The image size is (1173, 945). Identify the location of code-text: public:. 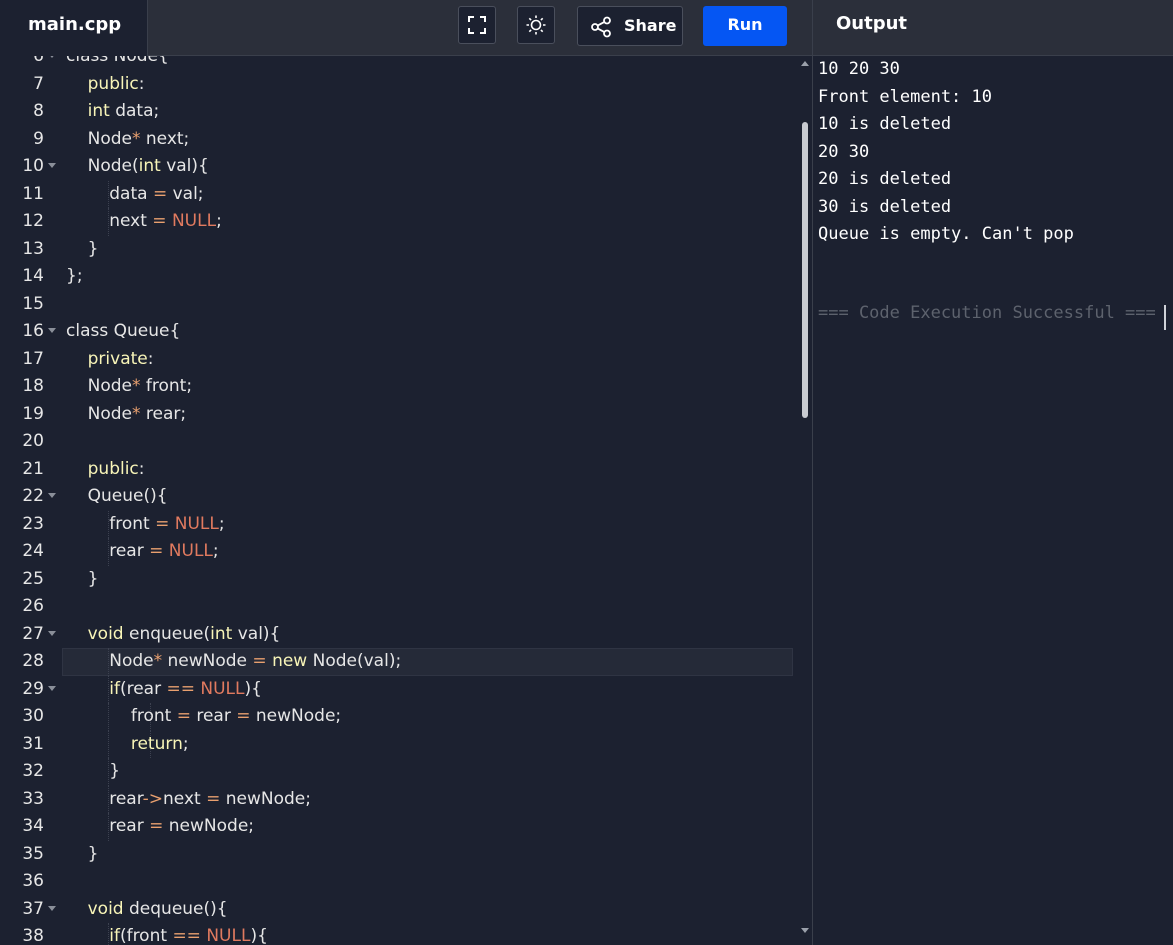
(105, 470).